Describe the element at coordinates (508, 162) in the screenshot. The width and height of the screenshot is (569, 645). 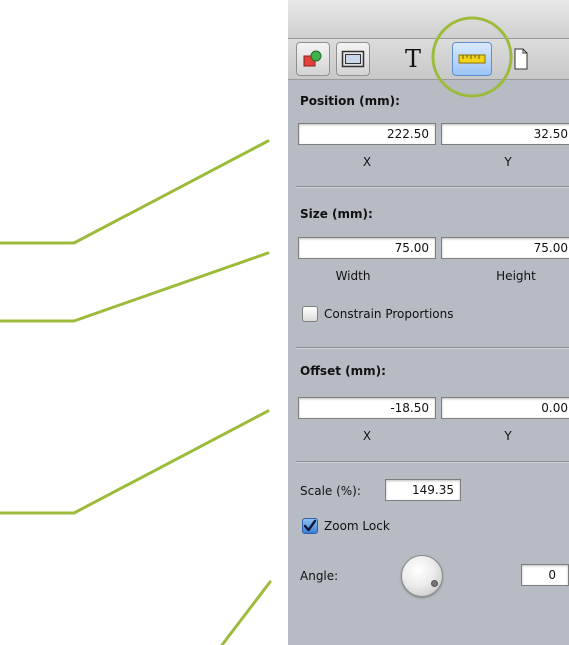
I see `position-y-label: Y` at that location.